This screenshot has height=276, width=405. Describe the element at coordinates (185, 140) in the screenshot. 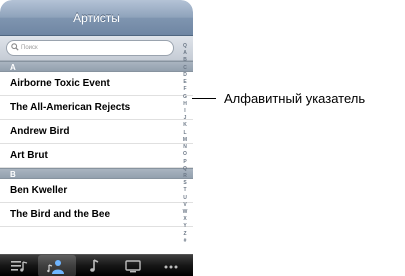

I see `index-letter: M` at that location.